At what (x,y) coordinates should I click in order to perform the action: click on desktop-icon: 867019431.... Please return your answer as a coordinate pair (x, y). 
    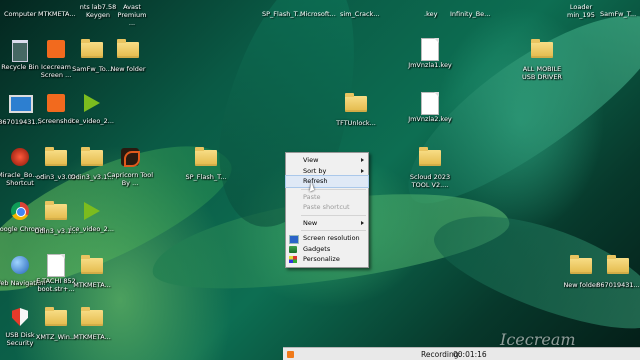
    Looking at the image, I should click on (616, 272).